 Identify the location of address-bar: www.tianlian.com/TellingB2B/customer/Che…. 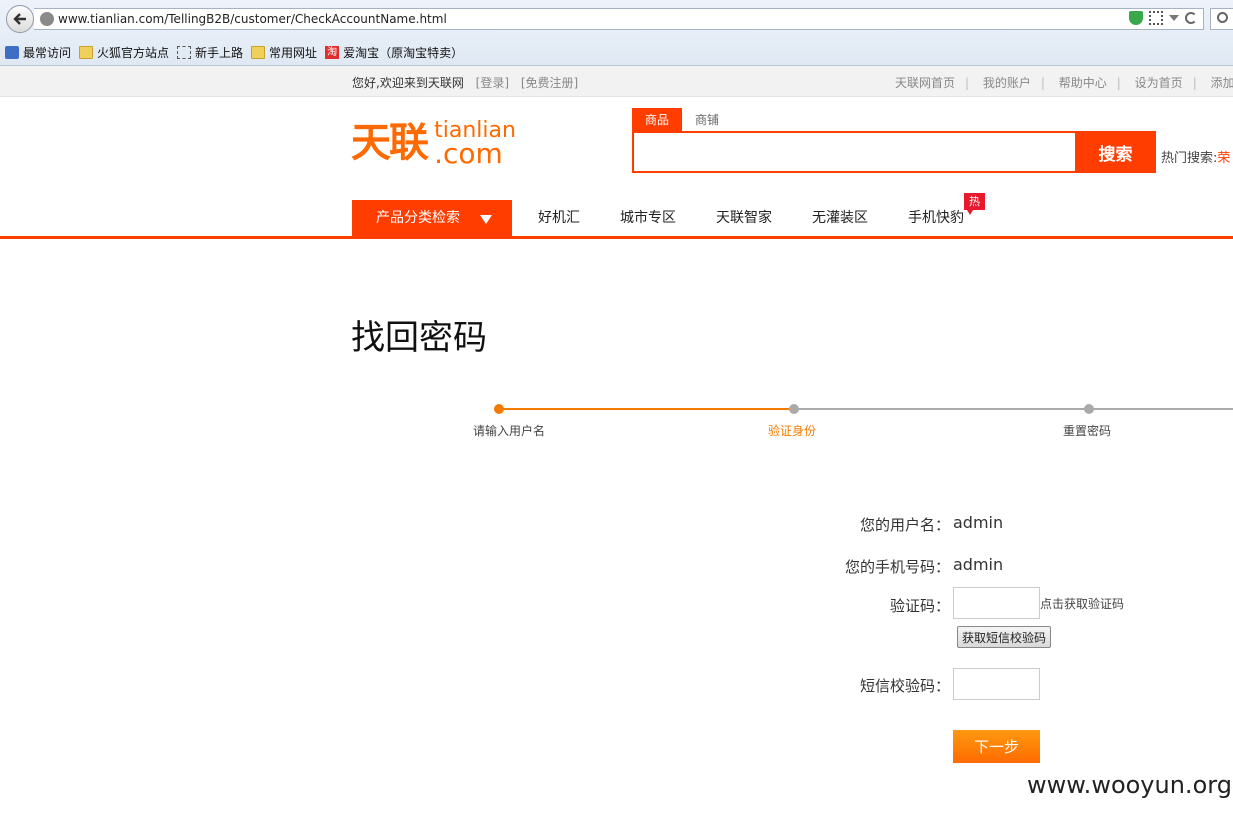
(619, 19).